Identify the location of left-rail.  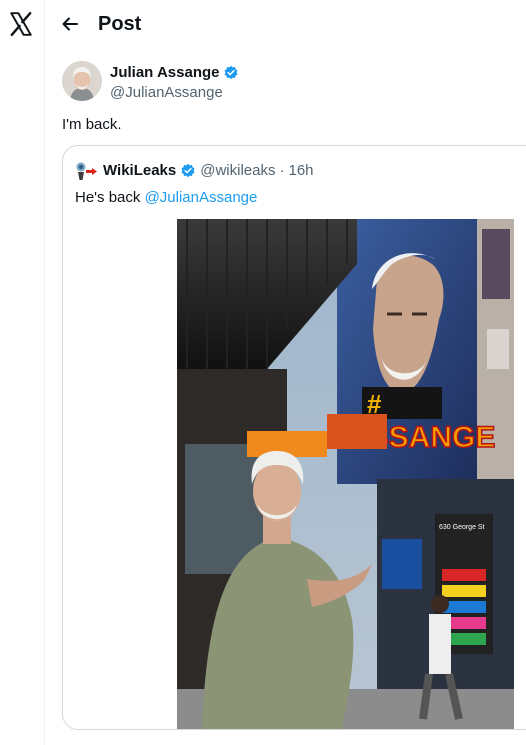
(22, 372).